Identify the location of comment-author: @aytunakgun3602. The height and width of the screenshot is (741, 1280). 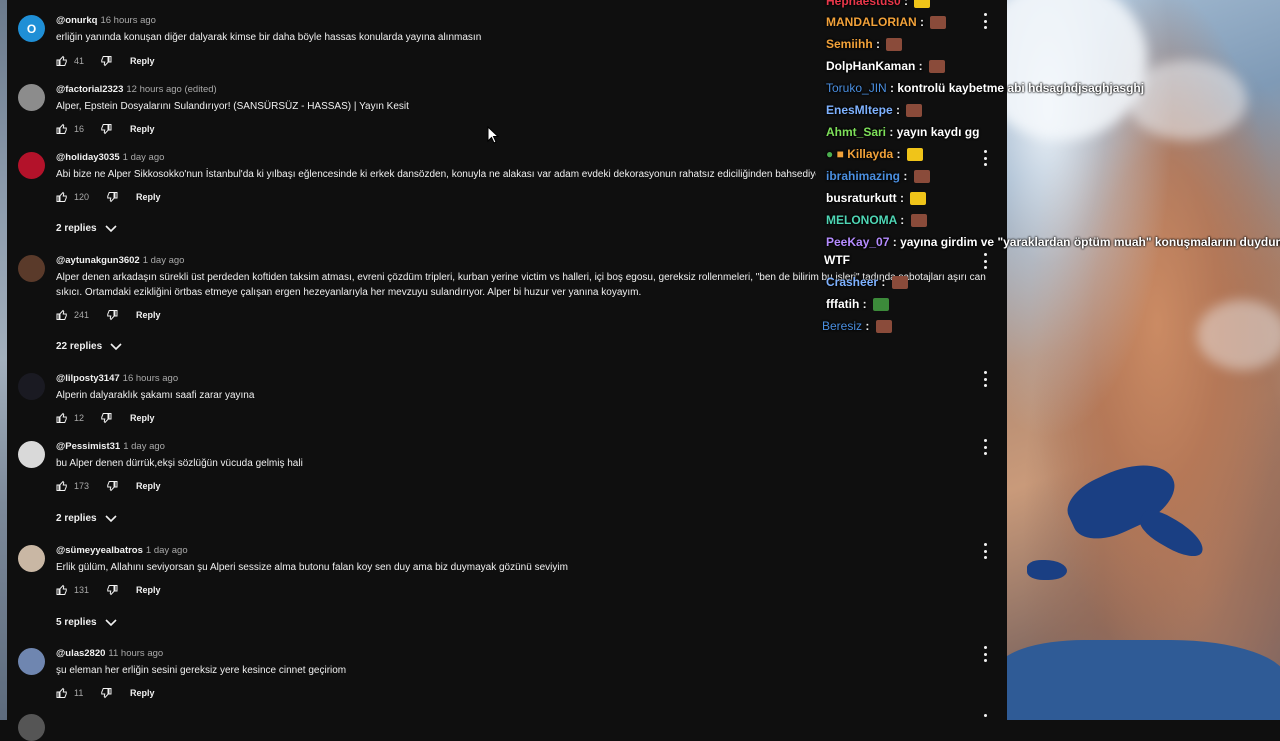
(98, 260).